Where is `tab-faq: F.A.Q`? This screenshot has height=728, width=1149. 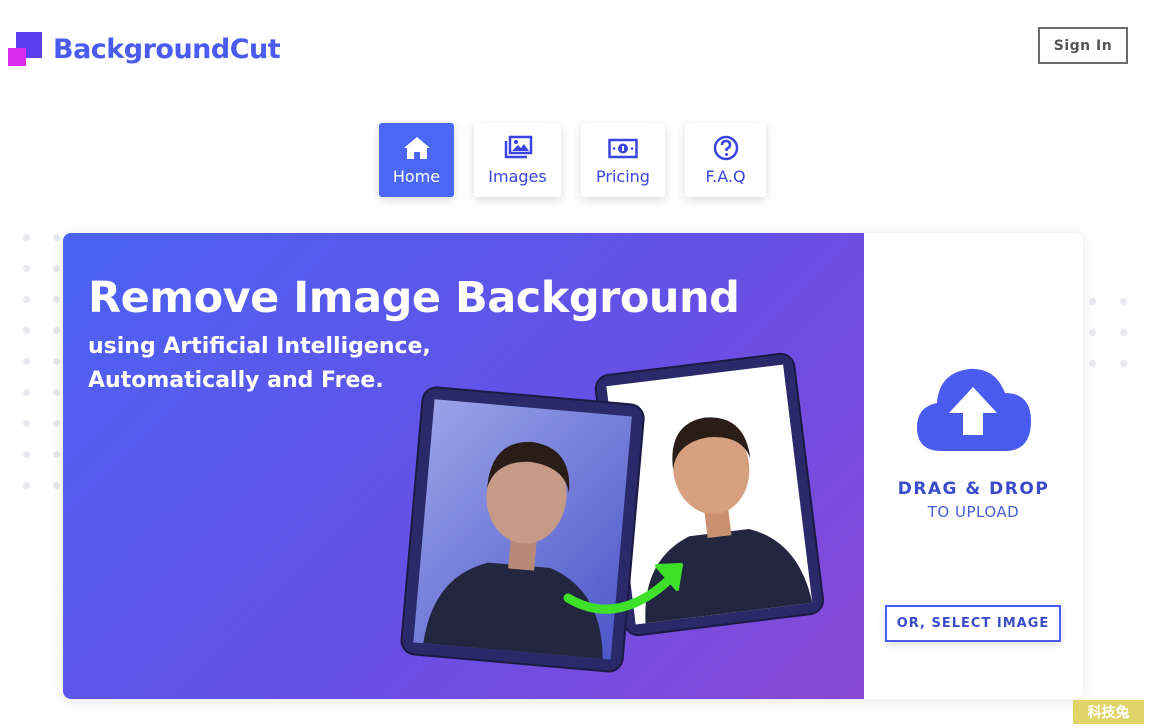 tab-faq: F.A.Q is located at coordinates (725, 160).